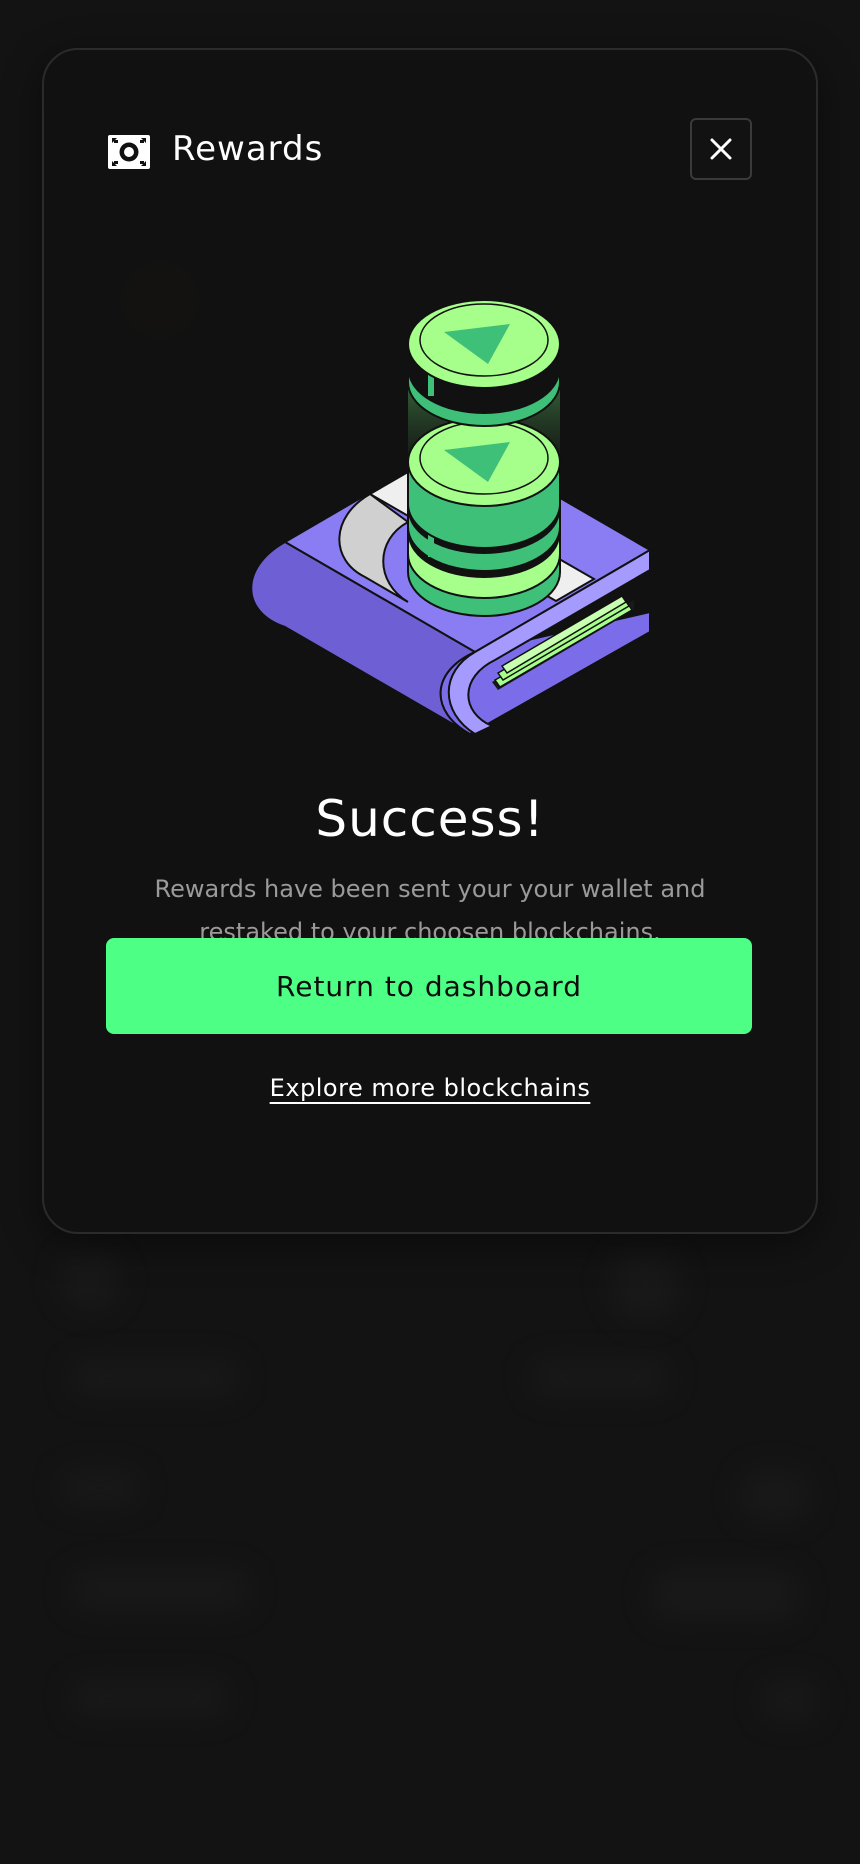 The height and width of the screenshot is (1864, 860). Describe the element at coordinates (129, 152) in the screenshot. I see `banknote-icon` at that location.